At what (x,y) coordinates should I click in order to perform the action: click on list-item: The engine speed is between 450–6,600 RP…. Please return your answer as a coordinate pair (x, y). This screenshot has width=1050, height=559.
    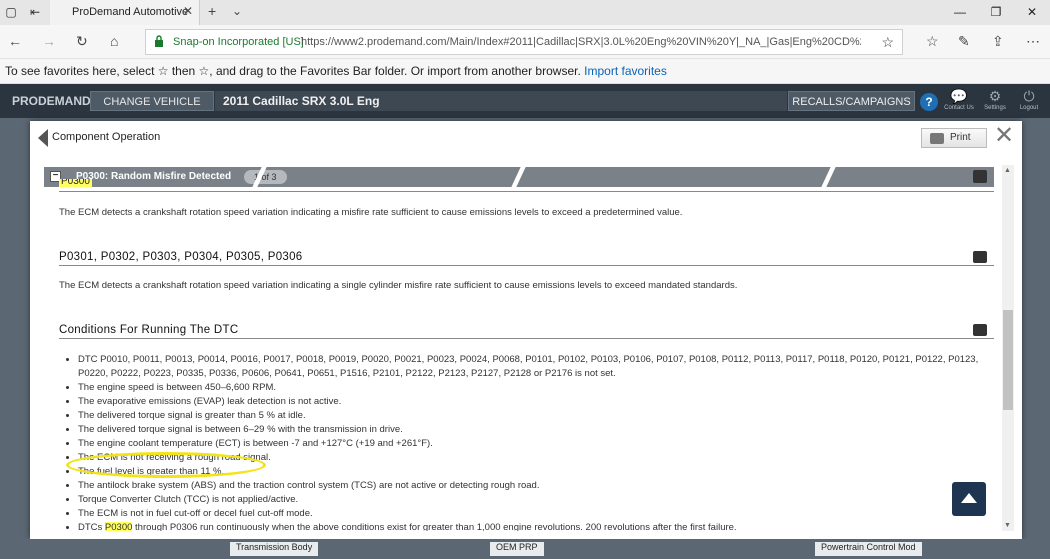
    Looking at the image, I should click on (532, 388).